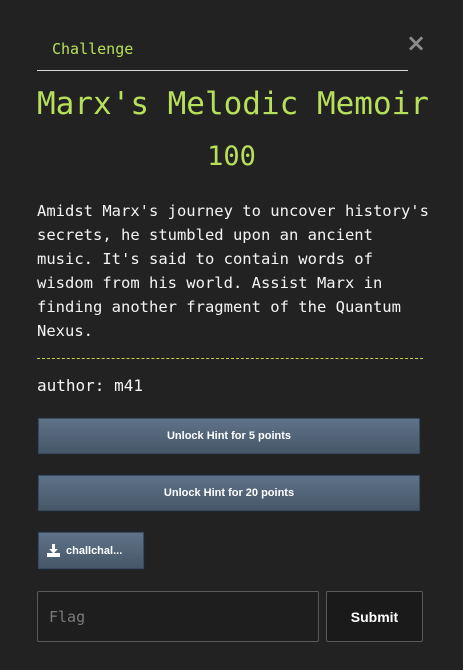 This screenshot has width=463, height=670. What do you see at coordinates (53, 550) in the screenshot?
I see `download-icon` at bounding box center [53, 550].